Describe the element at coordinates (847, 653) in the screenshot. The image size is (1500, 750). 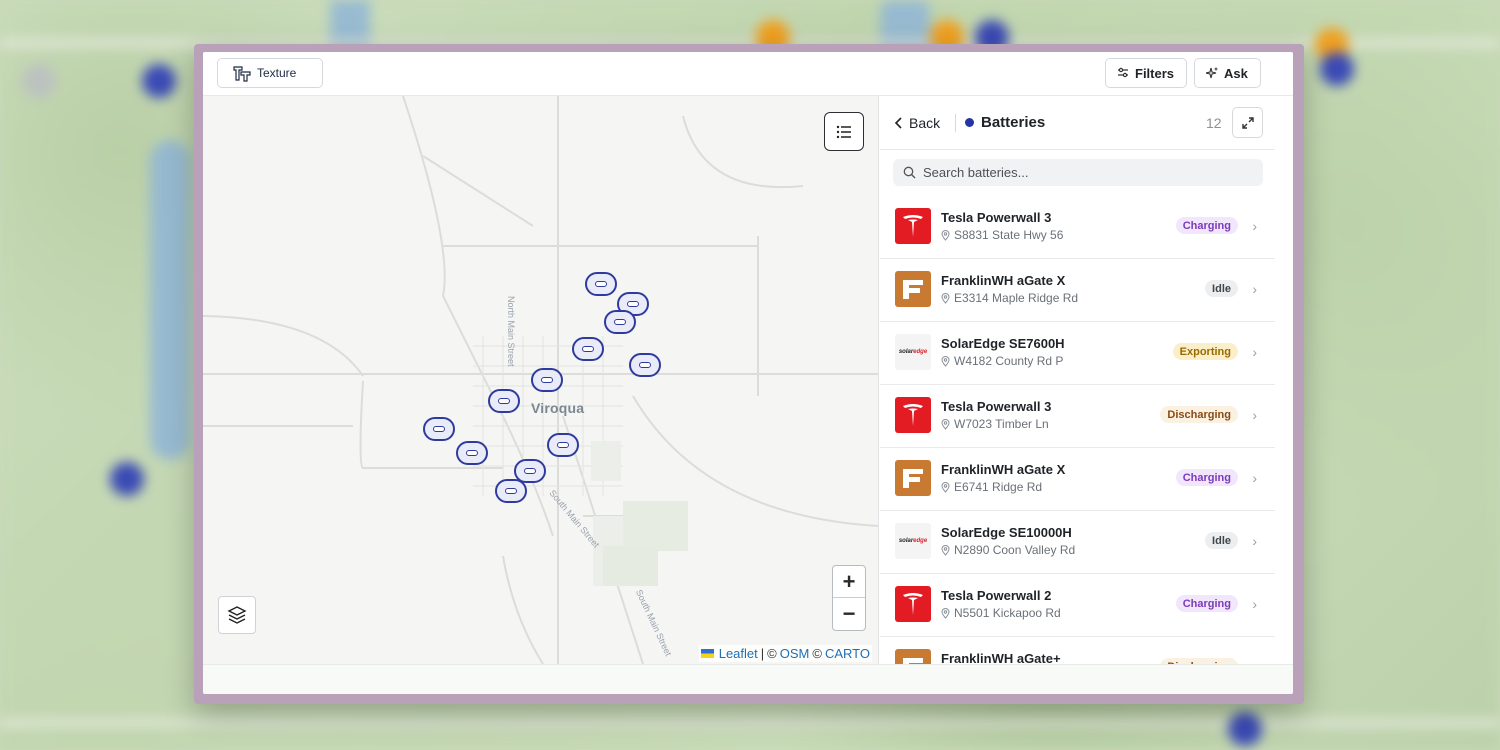
I see `carto-link: CARTO` at that location.